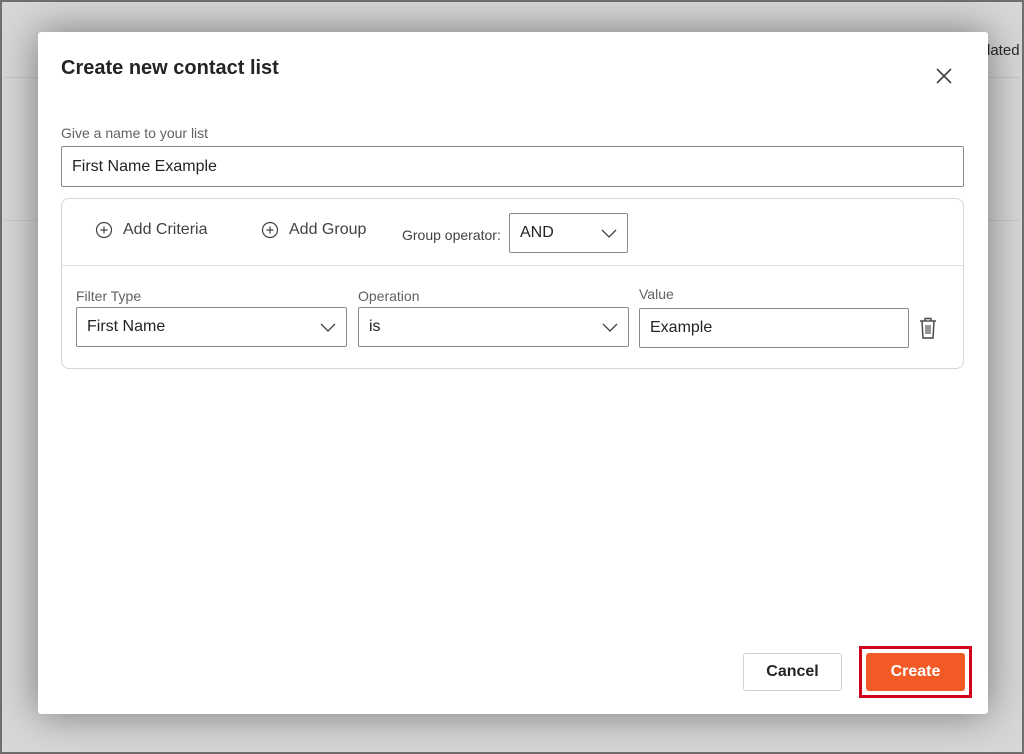 This screenshot has height=754, width=1024. What do you see at coordinates (109, 296) in the screenshot?
I see `filter-type-label: Filter Type` at bounding box center [109, 296].